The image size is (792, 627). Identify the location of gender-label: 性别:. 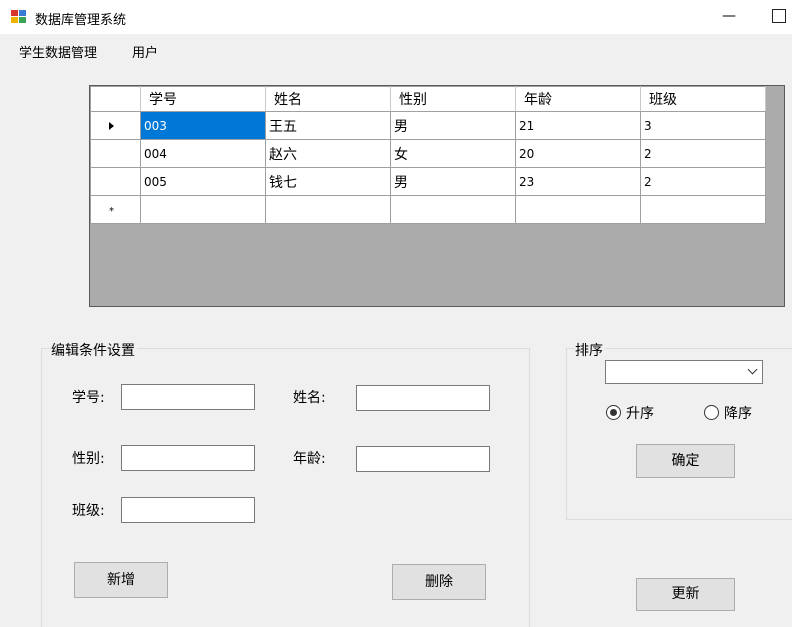
(88, 459).